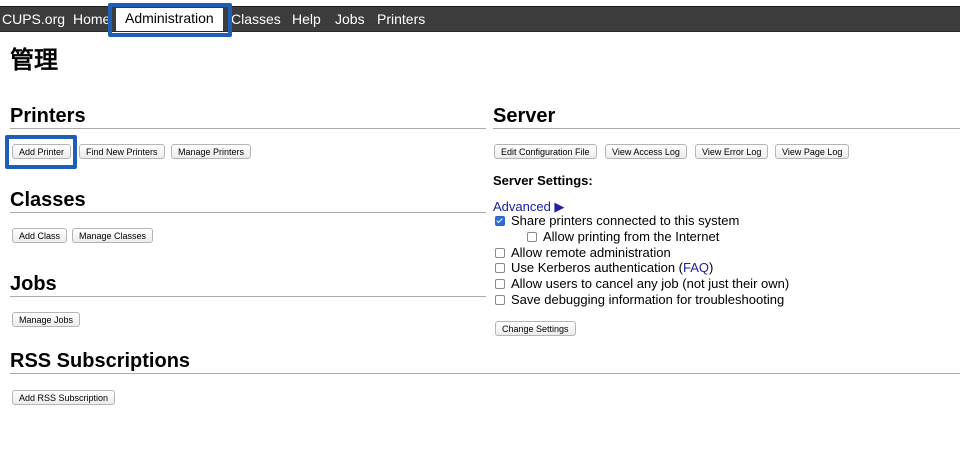 Image resolution: width=960 pixels, height=456 pixels. I want to click on nav-jobs-link: Jobs, so click(350, 19).